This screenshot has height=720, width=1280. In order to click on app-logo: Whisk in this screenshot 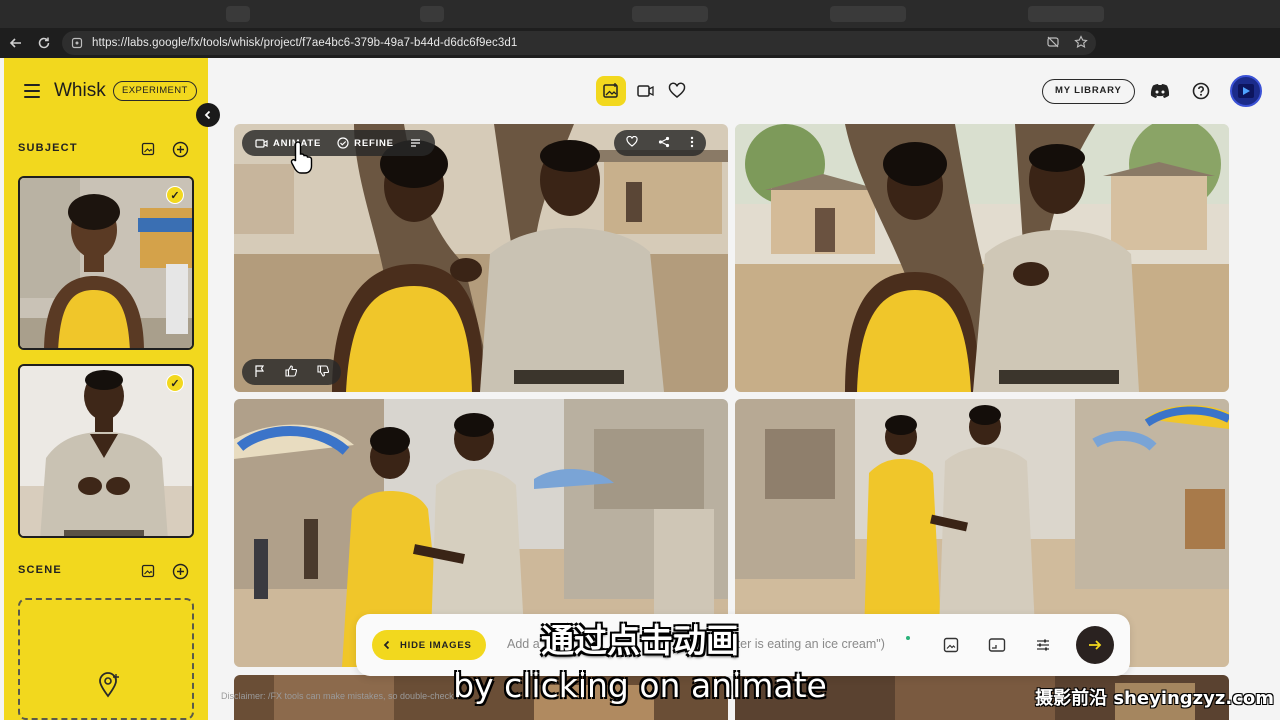, I will do `click(80, 90)`.